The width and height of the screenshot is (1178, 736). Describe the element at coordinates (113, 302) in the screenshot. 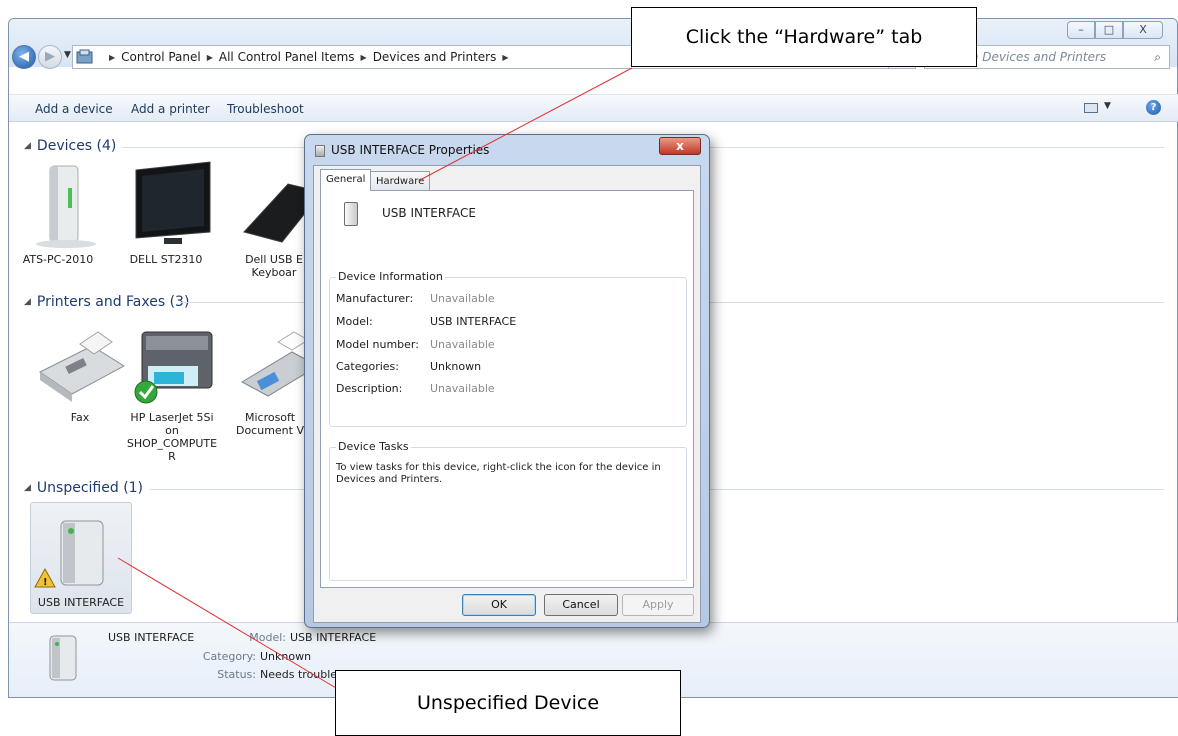

I see `group-printers-label: Printers and Faxes (3)` at that location.